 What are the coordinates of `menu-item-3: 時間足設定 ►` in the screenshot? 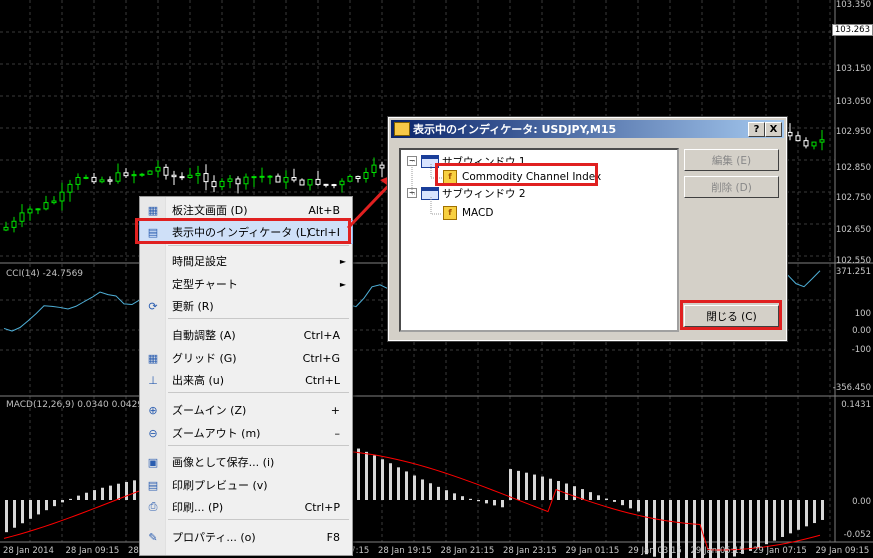 It's located at (246, 261).